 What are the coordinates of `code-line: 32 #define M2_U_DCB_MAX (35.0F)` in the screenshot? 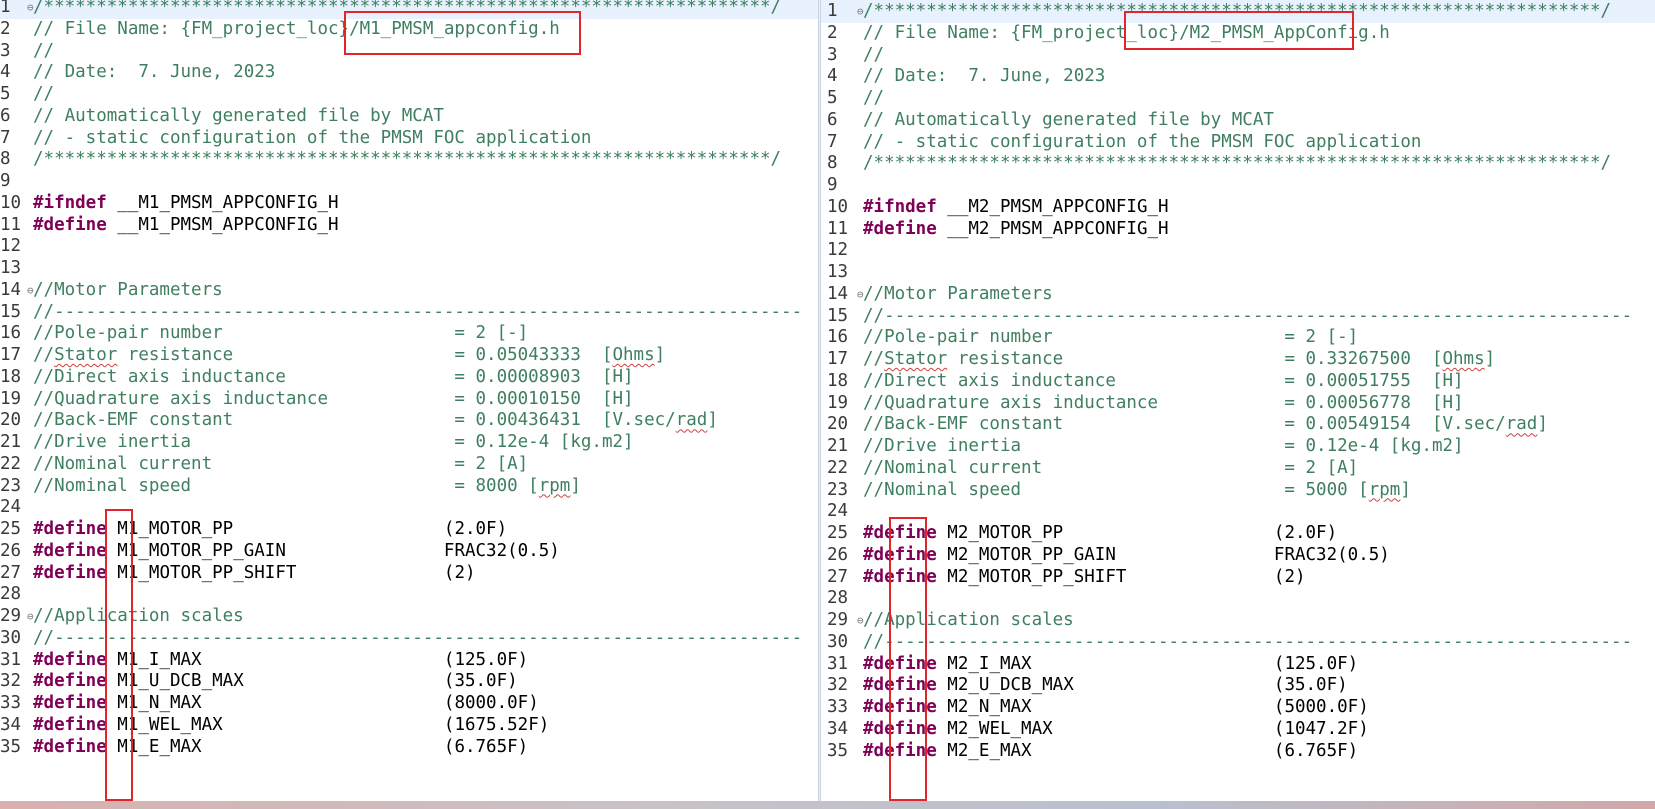 It's located at (1084, 685).